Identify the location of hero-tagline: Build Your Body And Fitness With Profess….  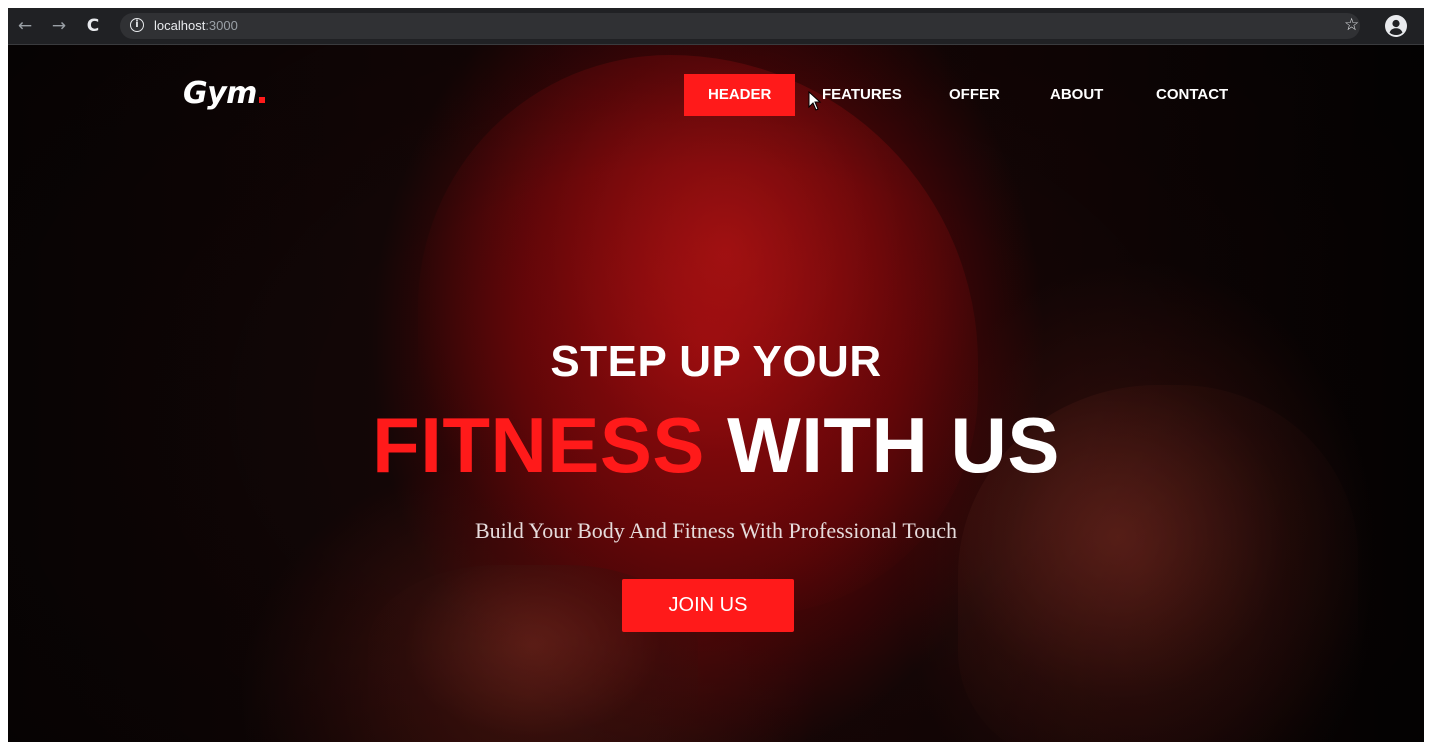
(716, 530).